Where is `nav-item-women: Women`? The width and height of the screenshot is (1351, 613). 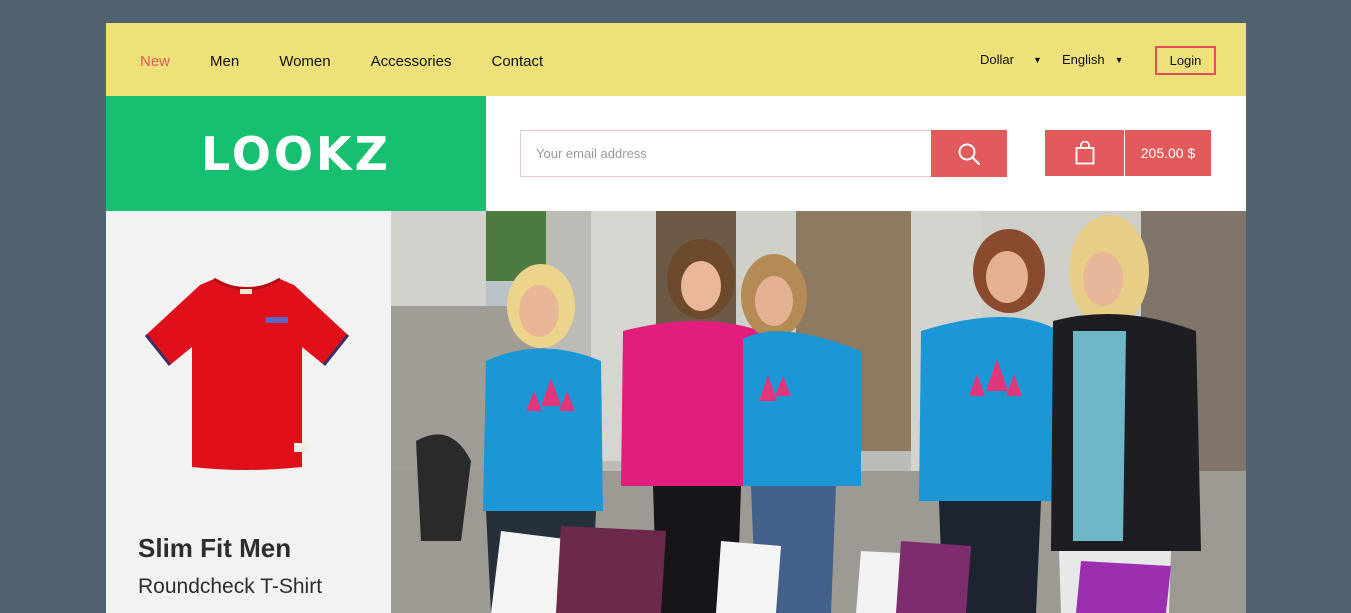
nav-item-women: Women is located at coordinates (304, 61).